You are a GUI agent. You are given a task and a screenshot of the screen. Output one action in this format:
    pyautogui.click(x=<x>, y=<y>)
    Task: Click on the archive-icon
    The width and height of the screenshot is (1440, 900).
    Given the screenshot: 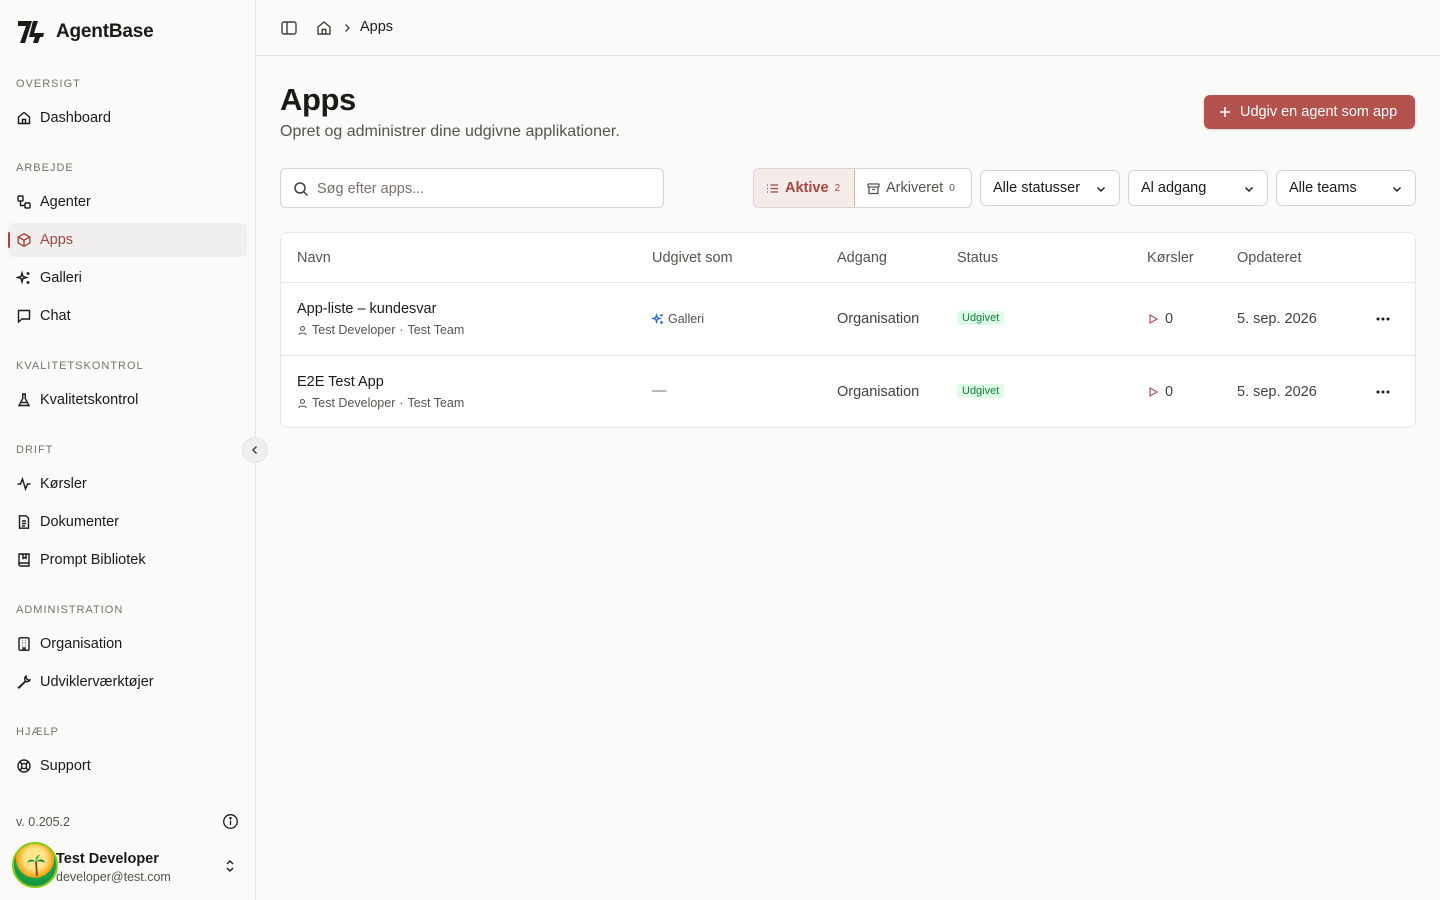 What is the action you would take?
    pyautogui.click(x=873, y=188)
    